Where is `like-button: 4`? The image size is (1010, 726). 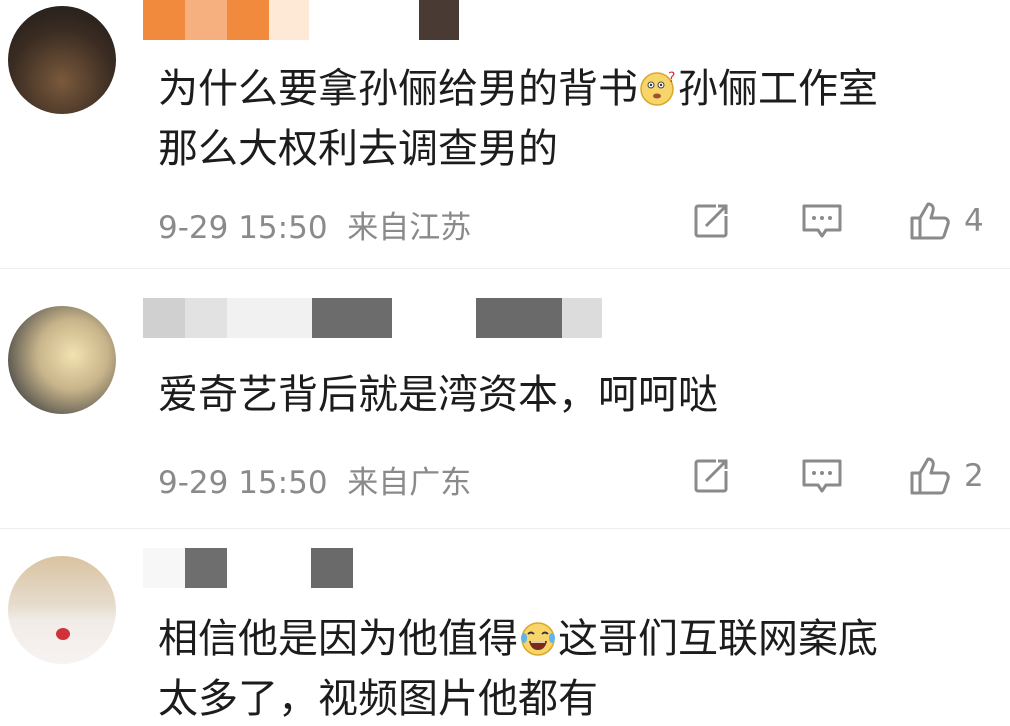 like-button: 4 is located at coordinates (946, 221).